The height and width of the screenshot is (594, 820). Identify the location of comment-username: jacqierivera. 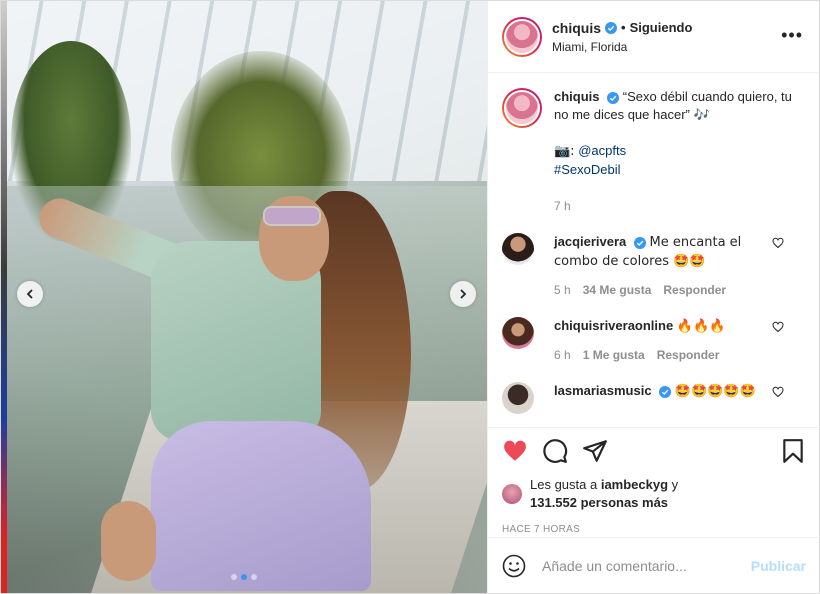
(590, 241).